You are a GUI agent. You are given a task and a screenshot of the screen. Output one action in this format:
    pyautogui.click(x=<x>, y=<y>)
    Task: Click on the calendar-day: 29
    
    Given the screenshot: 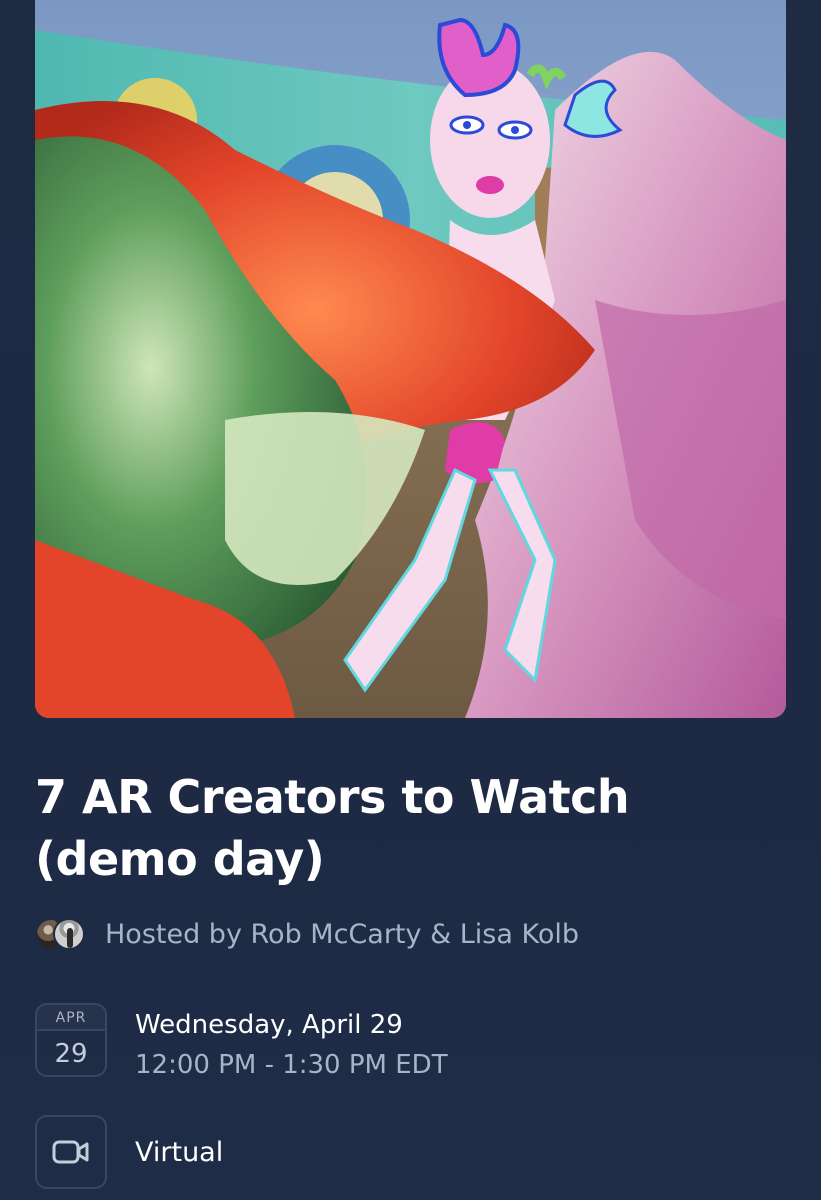 What is the action you would take?
    pyautogui.click(x=71, y=1054)
    